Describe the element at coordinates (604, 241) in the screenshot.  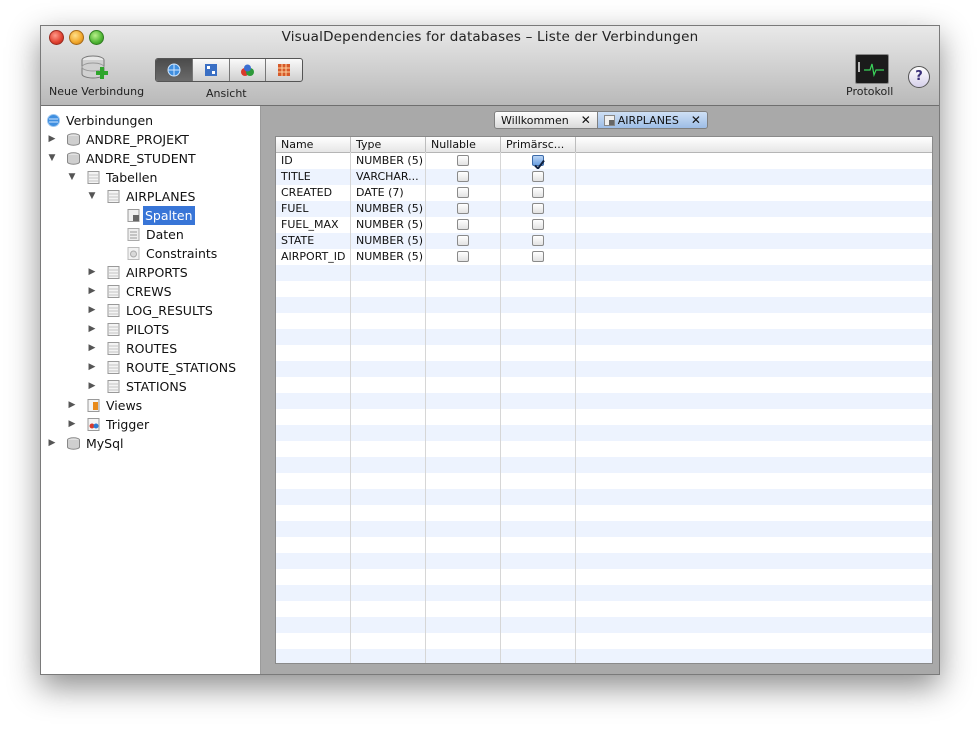
I see `table-row: STATE NUMBER (5)` at that location.